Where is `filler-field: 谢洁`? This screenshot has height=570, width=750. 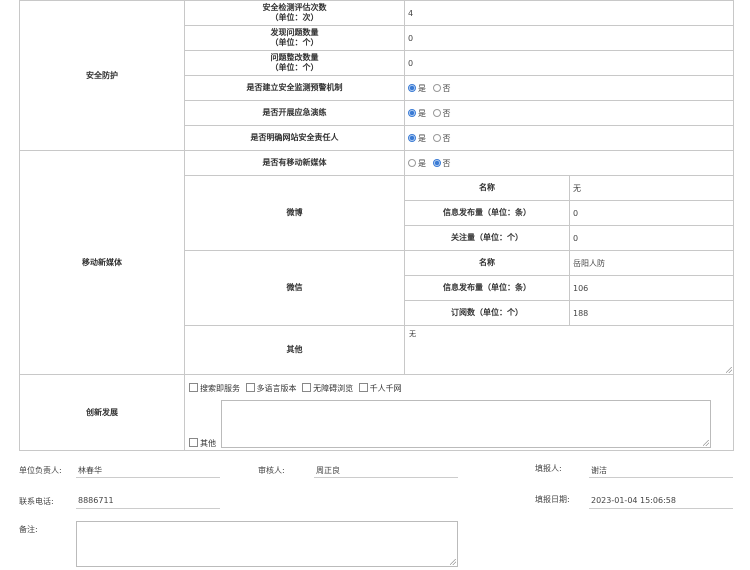
filler-field: 谢洁 is located at coordinates (661, 471).